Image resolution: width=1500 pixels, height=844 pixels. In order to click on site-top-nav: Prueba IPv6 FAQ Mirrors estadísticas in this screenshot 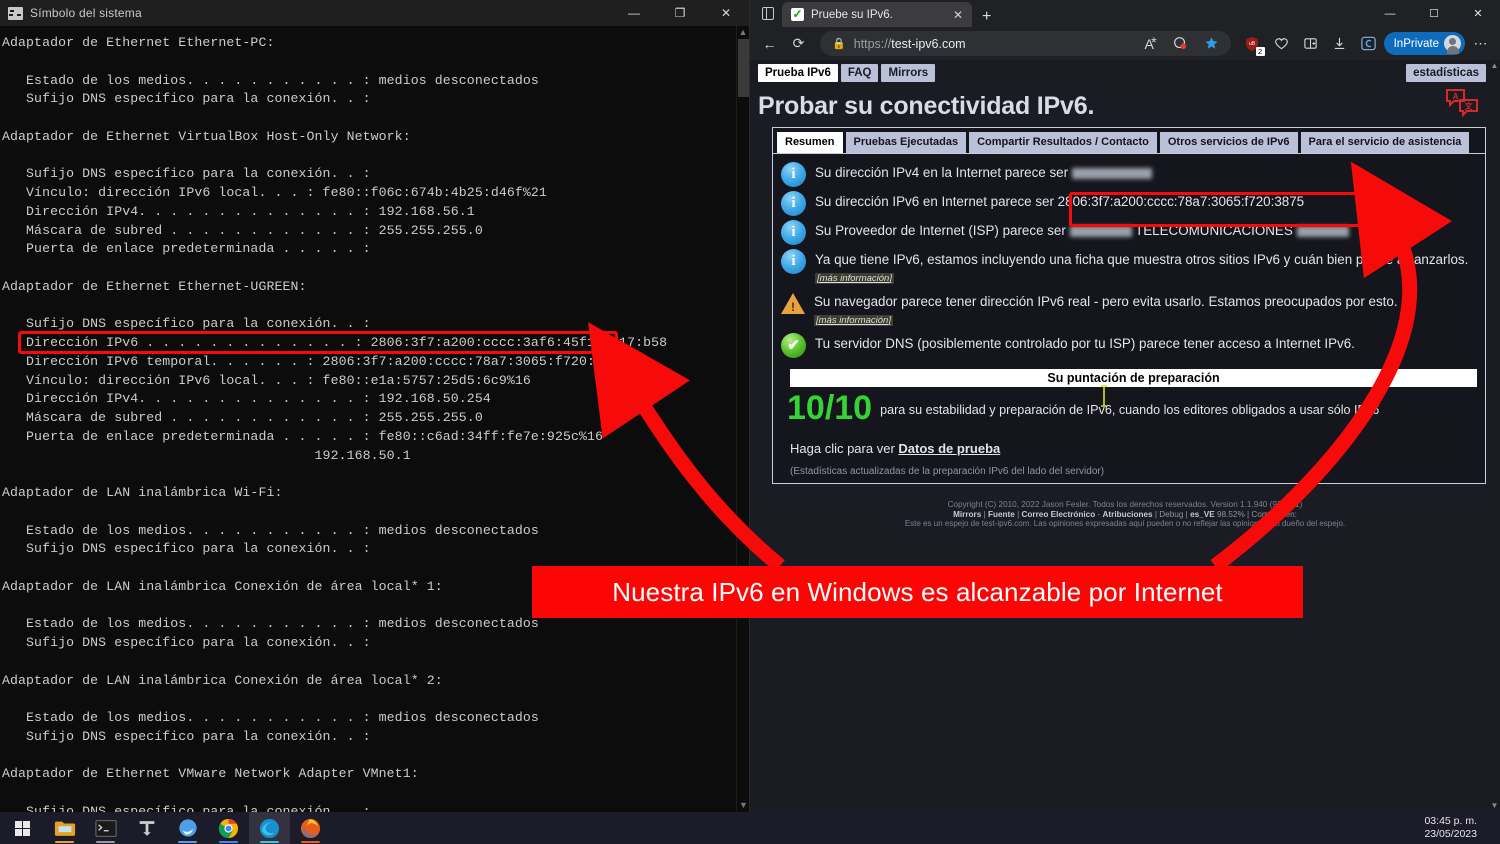, I will do `click(1125, 71)`.